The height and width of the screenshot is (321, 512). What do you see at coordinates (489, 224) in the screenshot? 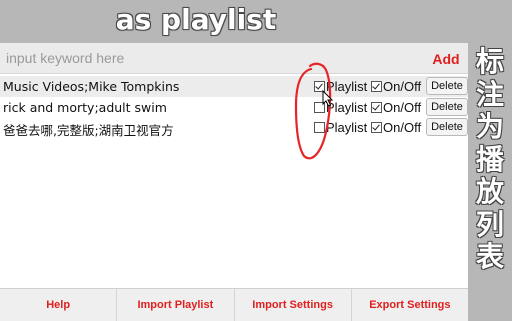
I see `side-note-char: 列` at bounding box center [489, 224].